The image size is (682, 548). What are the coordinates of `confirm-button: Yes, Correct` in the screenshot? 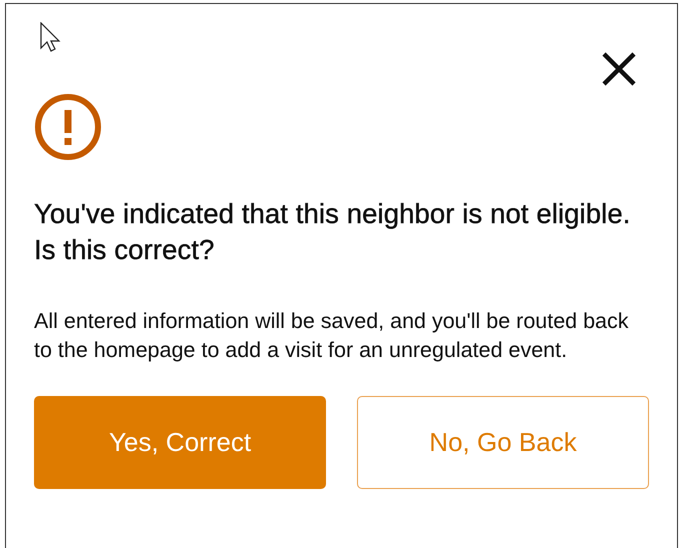 It's located at (180, 442).